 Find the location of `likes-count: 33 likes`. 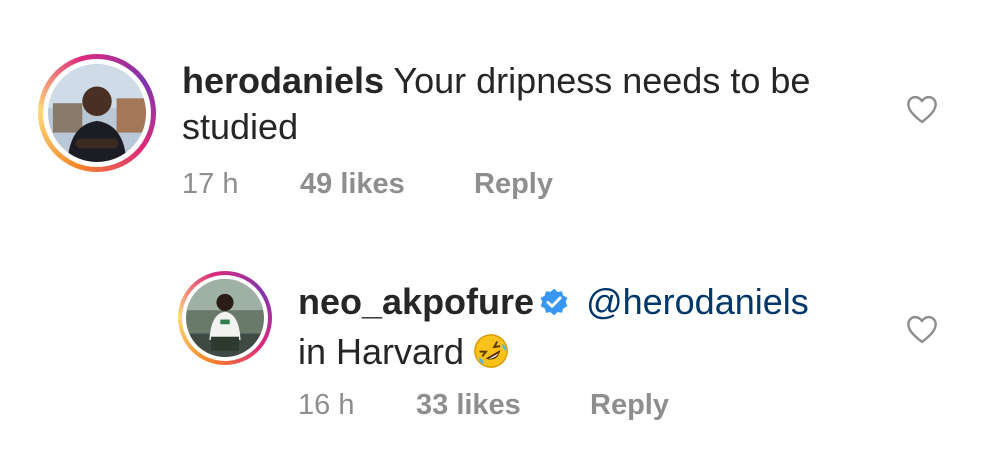

likes-count: 33 likes is located at coordinates (503, 405).